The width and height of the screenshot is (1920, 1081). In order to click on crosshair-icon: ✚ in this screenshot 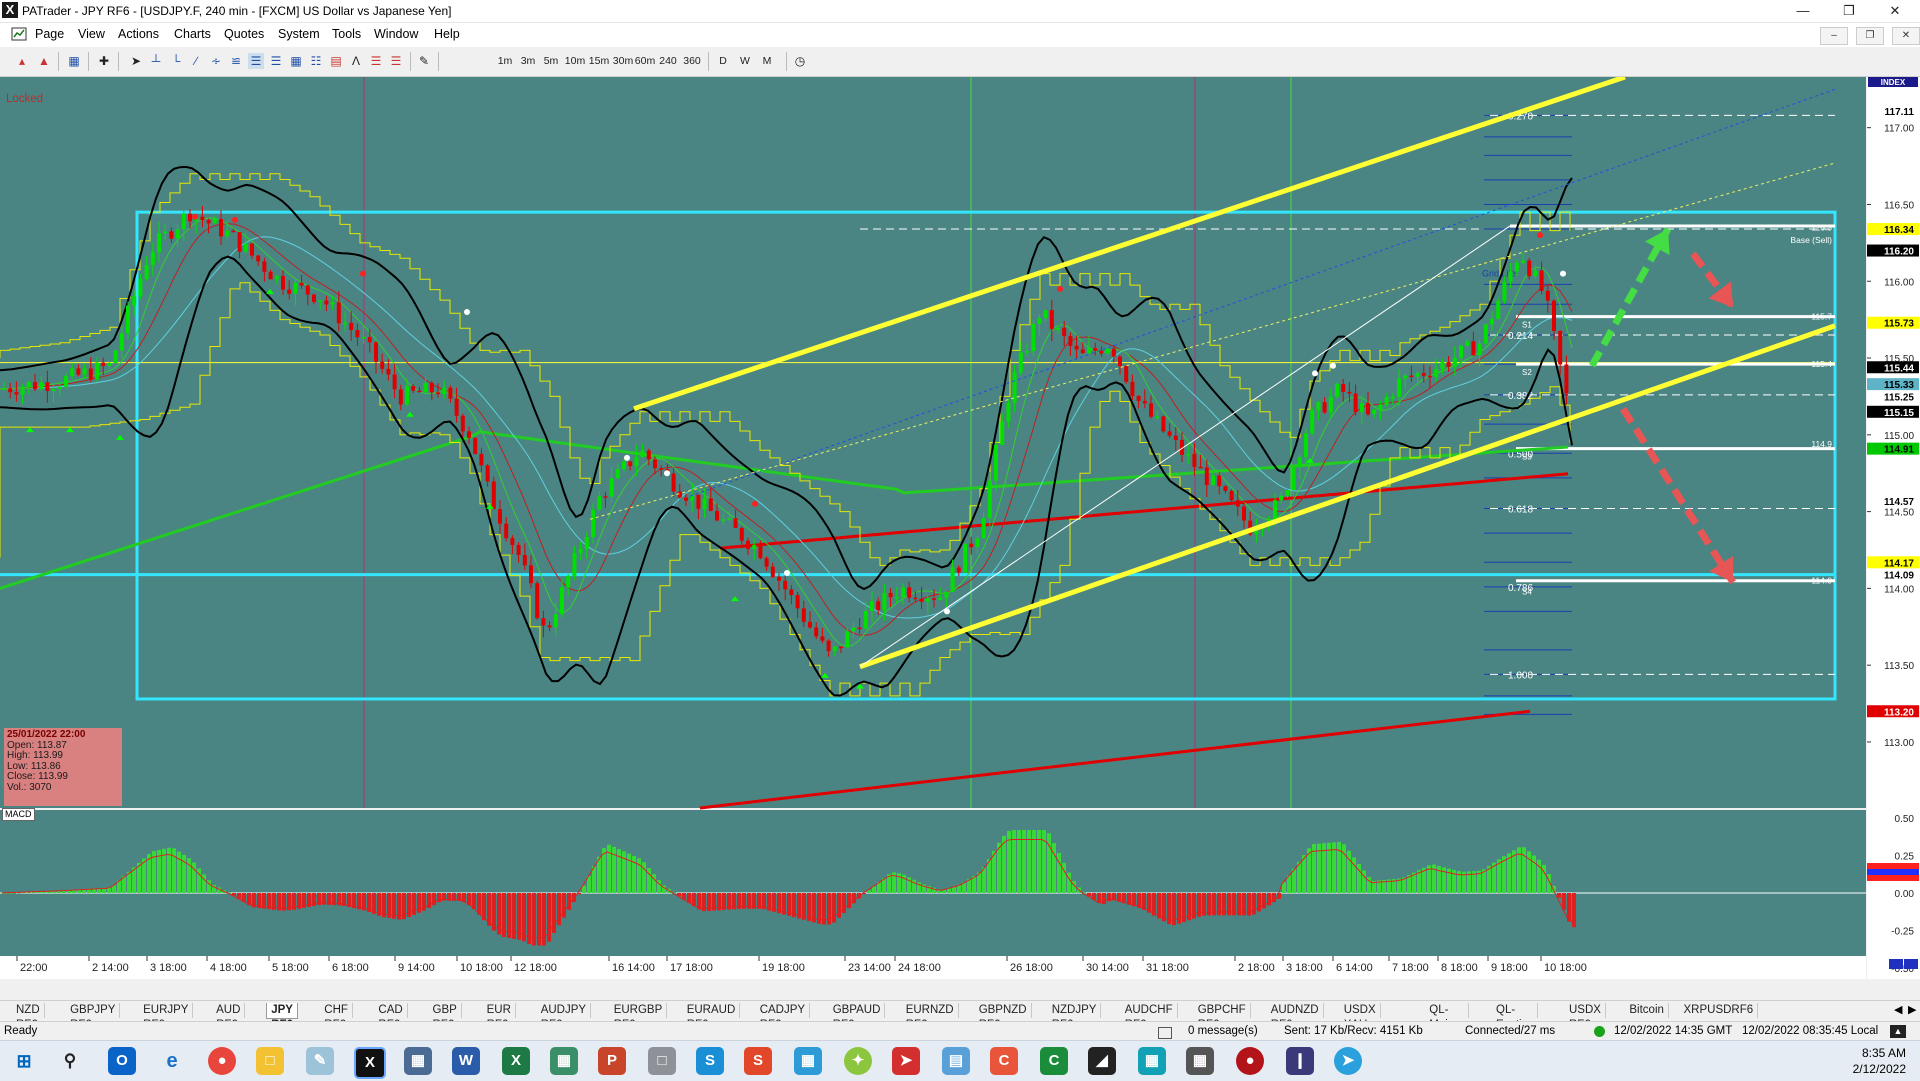, I will do `click(104, 61)`.